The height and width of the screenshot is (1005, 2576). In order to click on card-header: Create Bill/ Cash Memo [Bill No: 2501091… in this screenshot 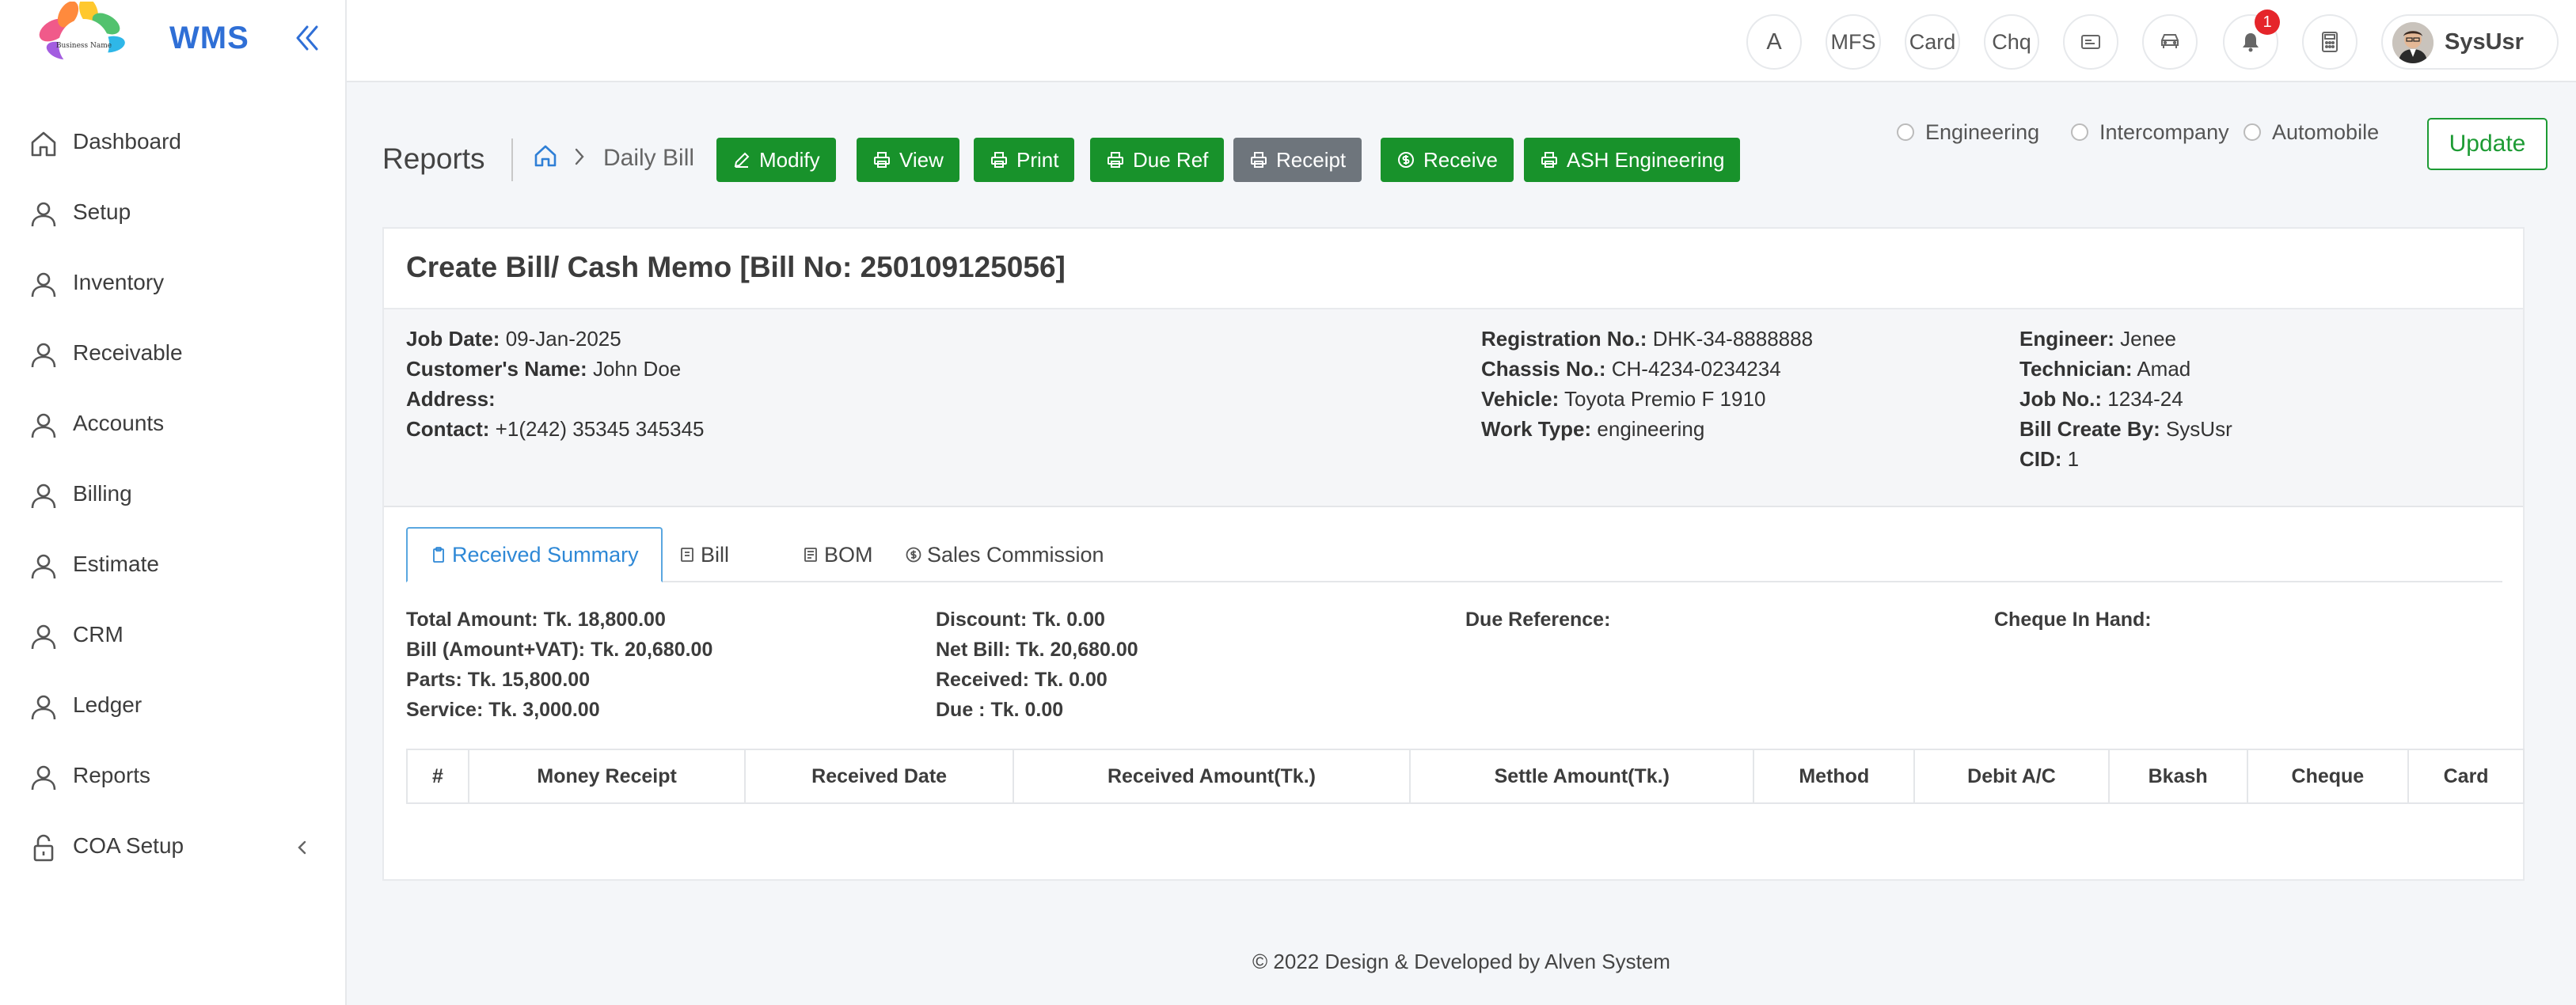, I will do `click(1453, 269)`.